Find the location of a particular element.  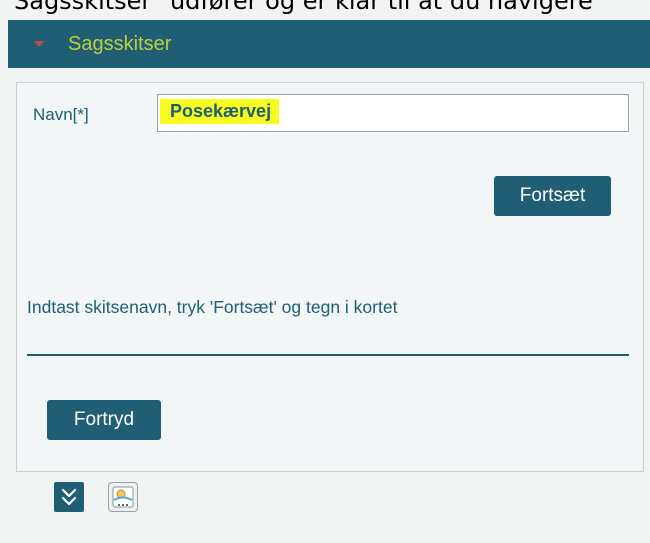

double-chevron-down-icon is located at coordinates (69, 497).